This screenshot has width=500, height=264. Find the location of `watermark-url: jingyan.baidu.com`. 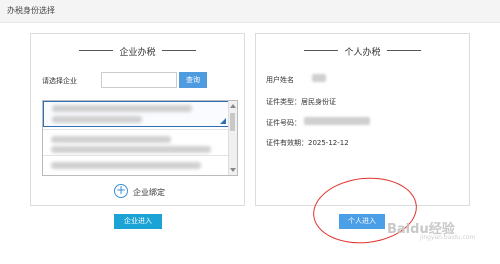

watermark-url: jingyan.baidu.com is located at coordinates (448, 237).